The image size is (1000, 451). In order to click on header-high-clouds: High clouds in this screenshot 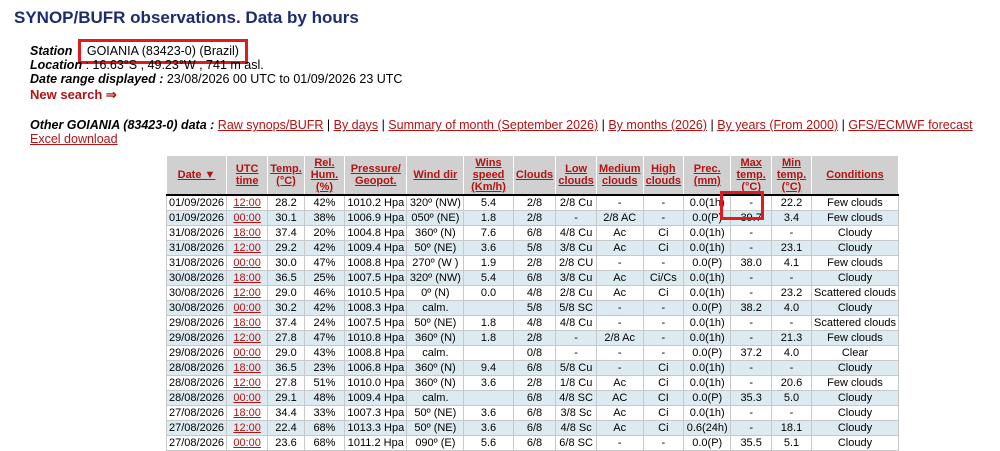, I will do `click(663, 175)`.